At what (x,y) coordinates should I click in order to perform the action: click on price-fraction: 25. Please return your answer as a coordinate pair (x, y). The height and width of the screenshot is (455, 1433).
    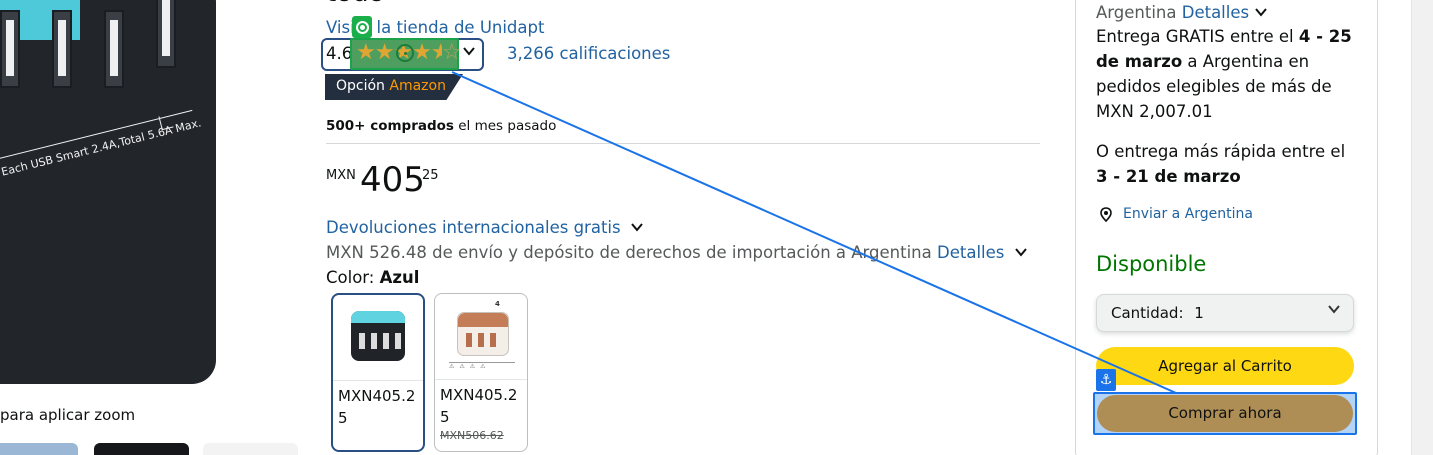
    Looking at the image, I should click on (430, 175).